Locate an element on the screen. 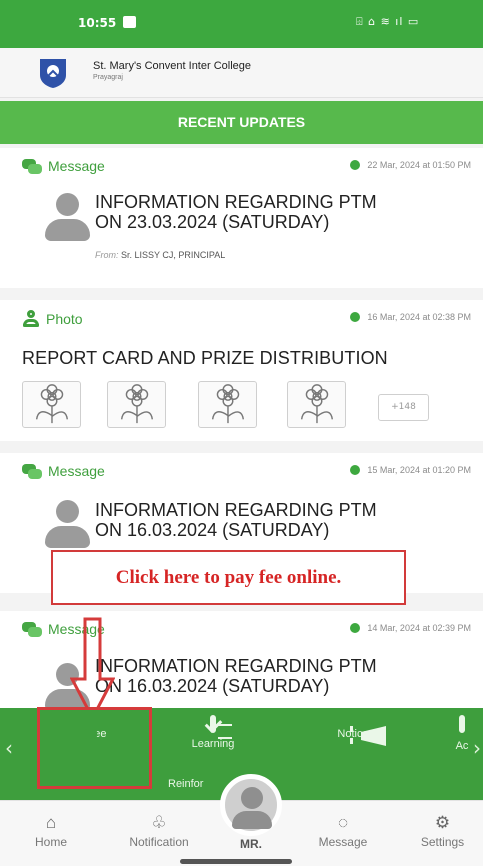  nav-profile-name: MR. is located at coordinates (251, 844).